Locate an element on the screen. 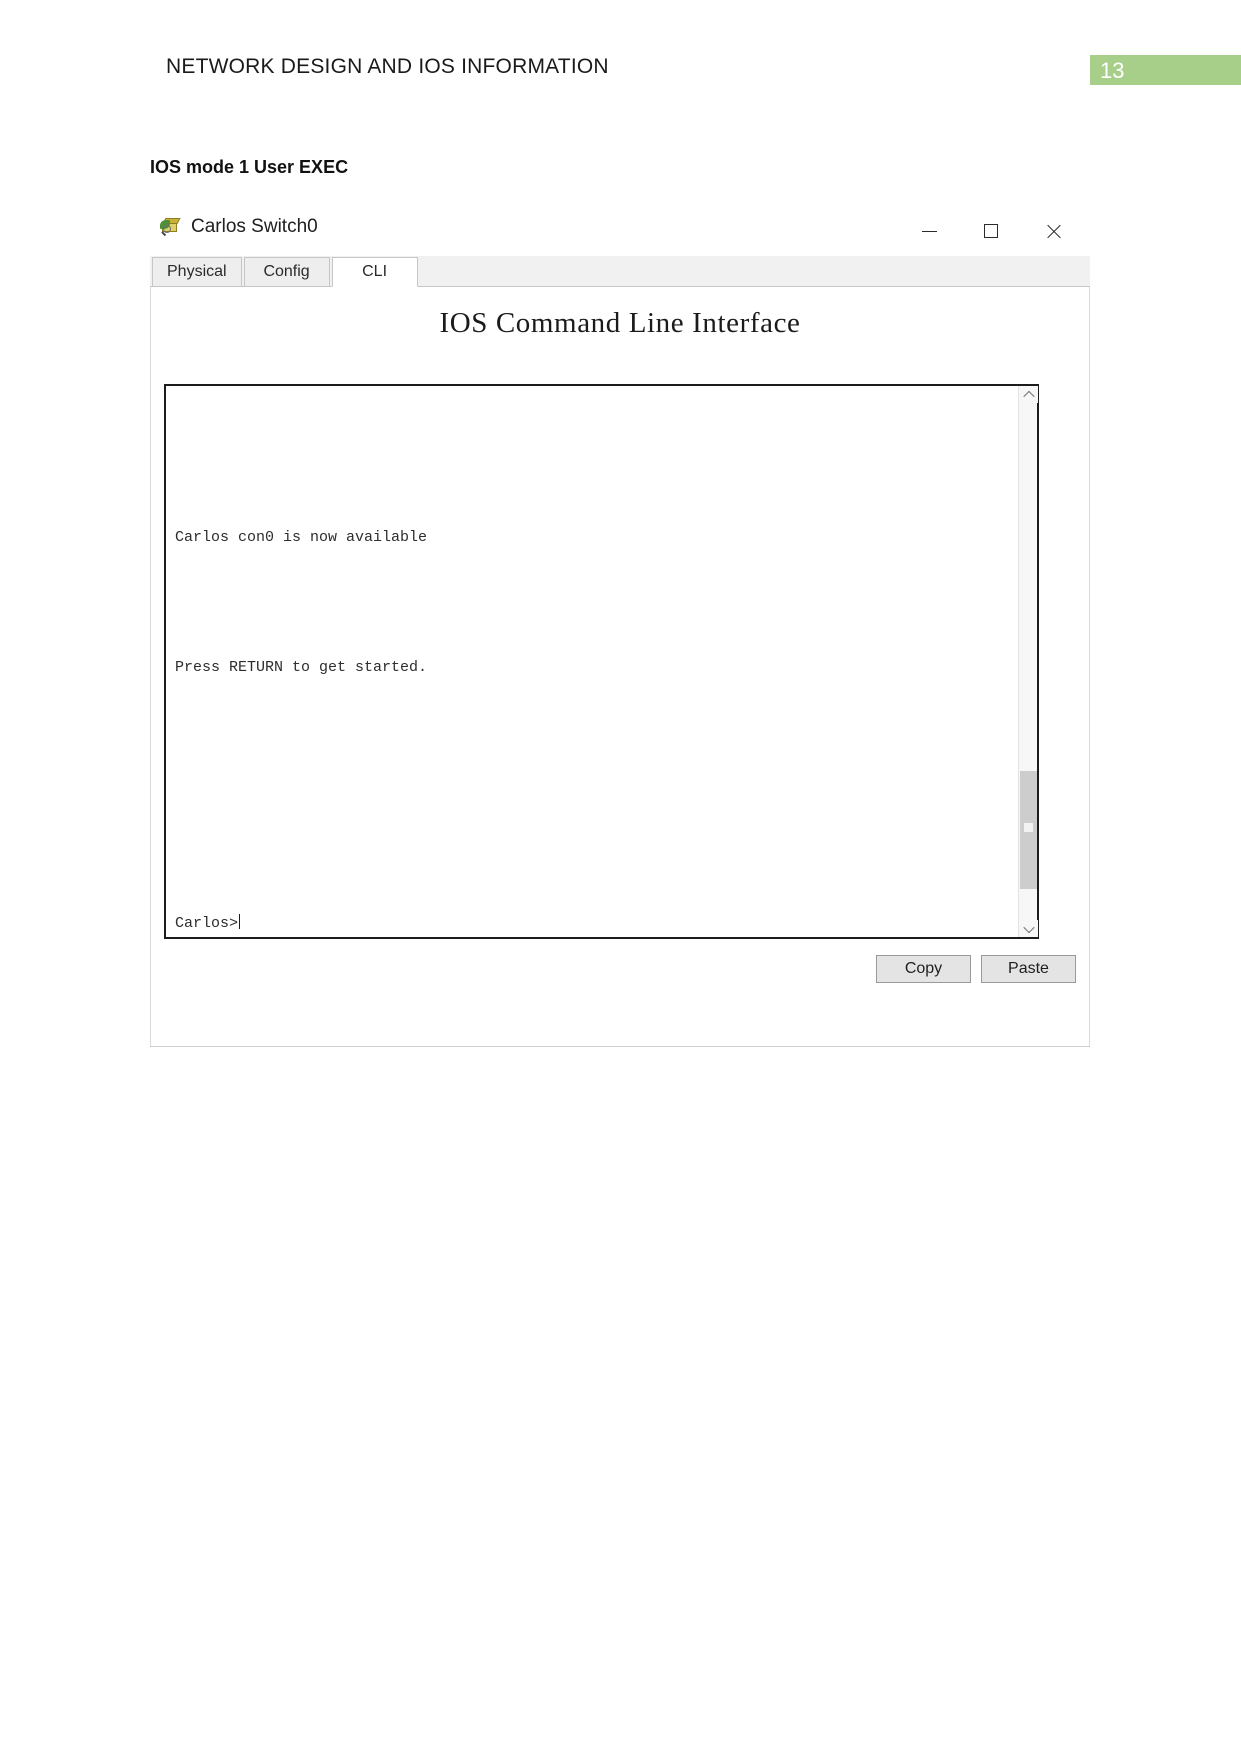  maximize-button is located at coordinates (991, 231).